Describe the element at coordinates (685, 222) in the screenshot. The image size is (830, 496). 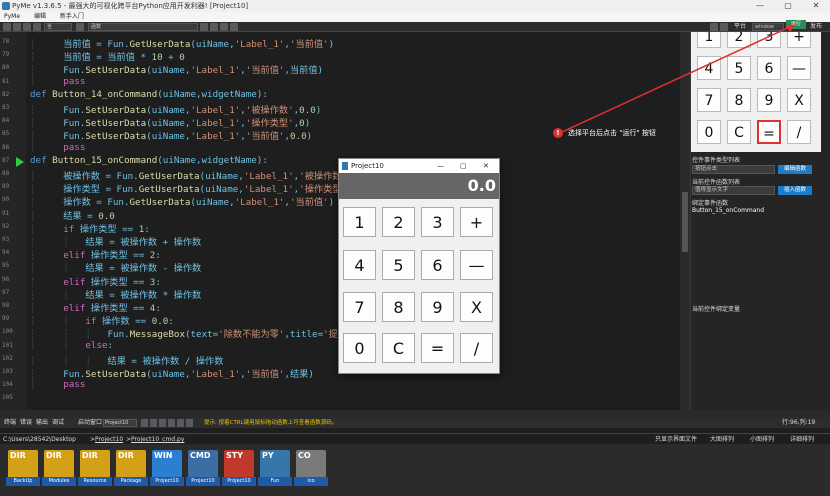
I see `scrollbar-thumb` at that location.